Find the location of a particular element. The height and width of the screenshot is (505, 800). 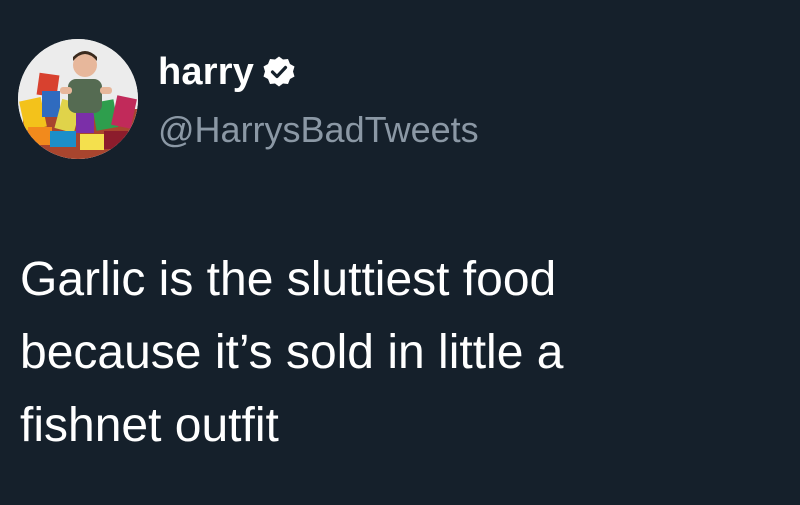

profile-photo-avatar is located at coordinates (78, 99).